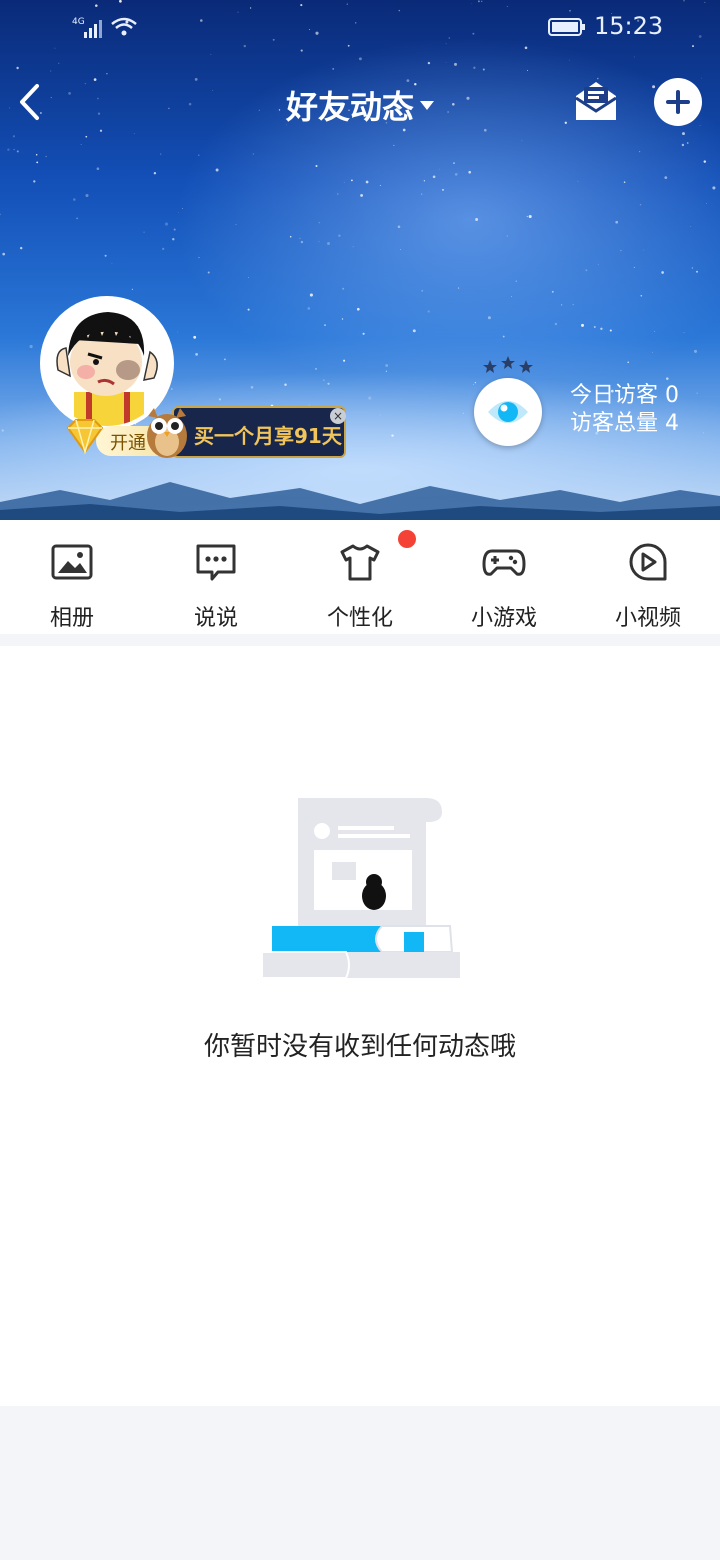 The height and width of the screenshot is (1560, 720). What do you see at coordinates (629, 26) in the screenshot?
I see `clock: 15:23` at bounding box center [629, 26].